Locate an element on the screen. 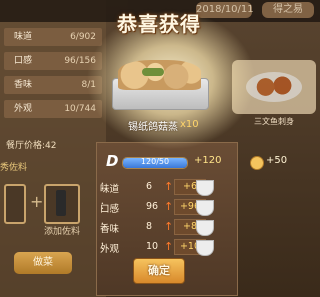 The image size is (320, 297). modal-title: 恭喜获得 is located at coordinates (159, 24).